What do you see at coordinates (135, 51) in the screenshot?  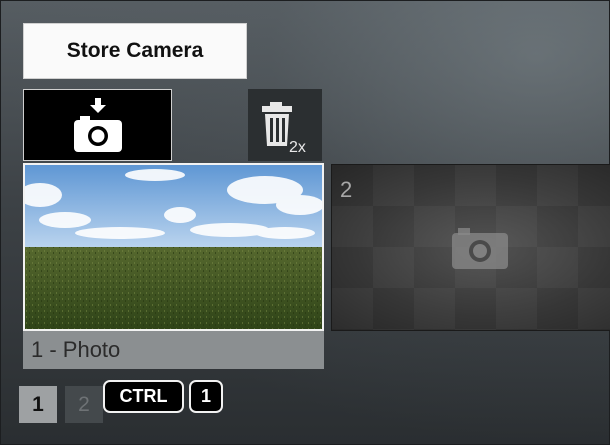 I see `store-camera-button: Store Camera` at bounding box center [135, 51].